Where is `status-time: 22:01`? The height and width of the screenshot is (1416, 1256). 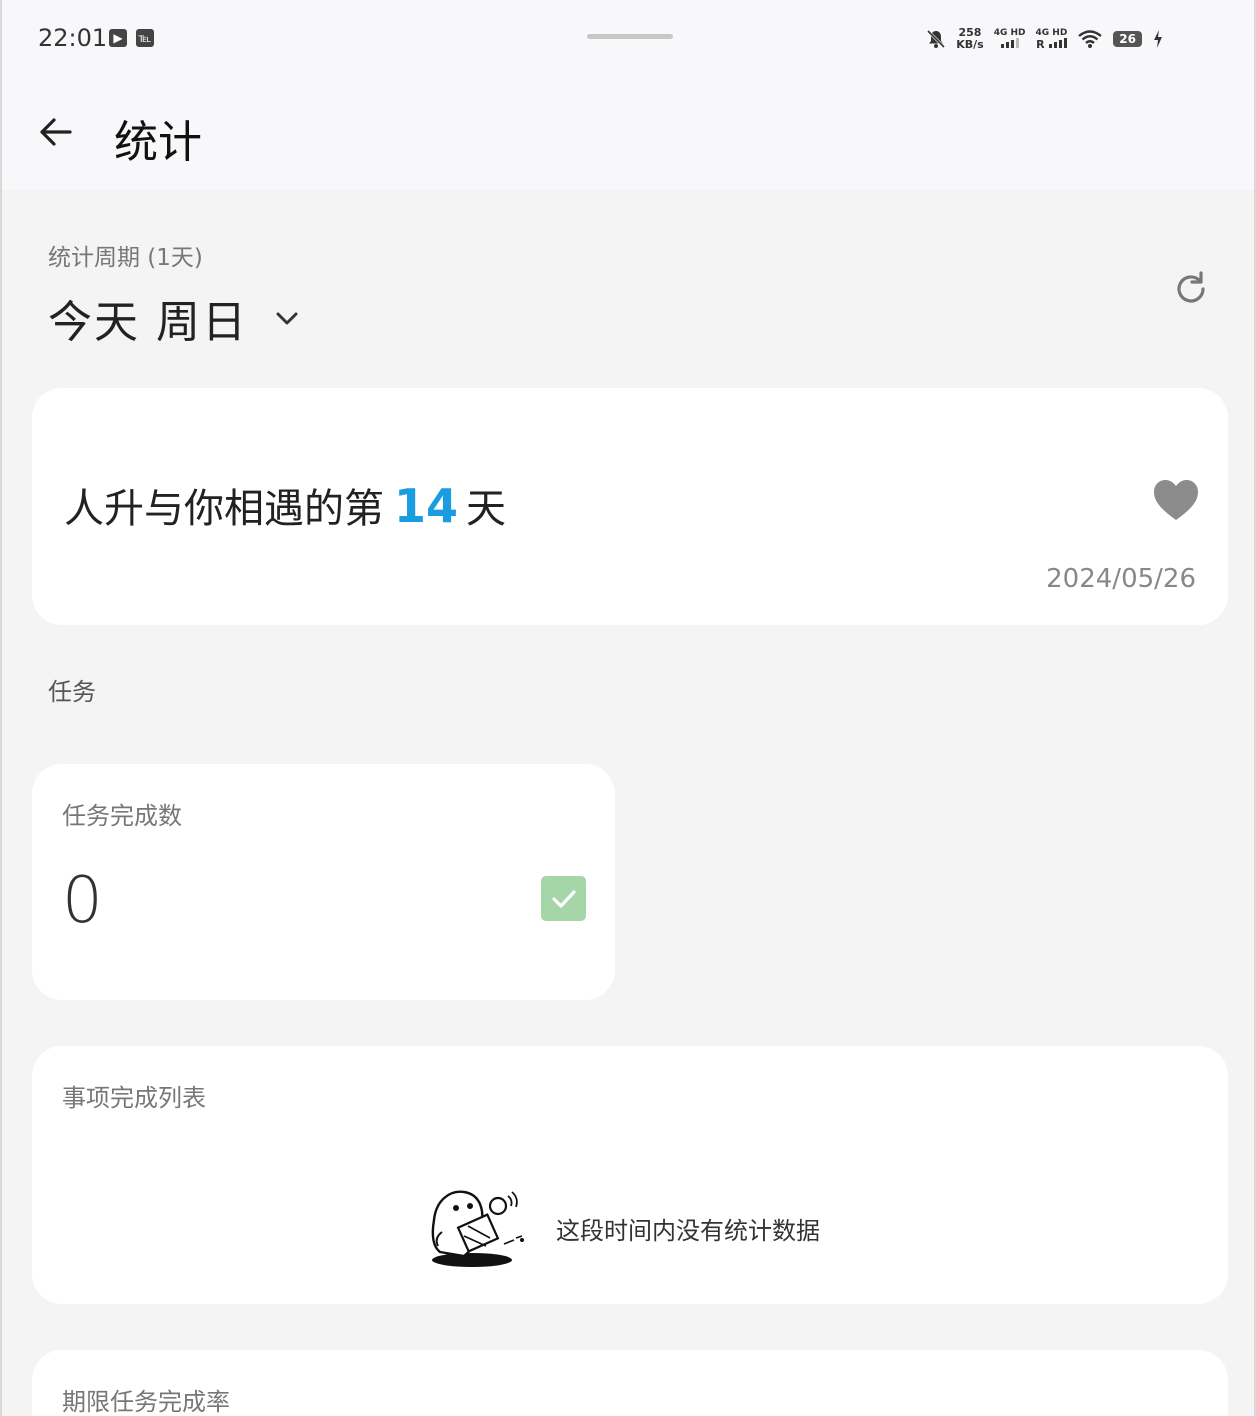 status-time: 22:01 is located at coordinates (73, 38).